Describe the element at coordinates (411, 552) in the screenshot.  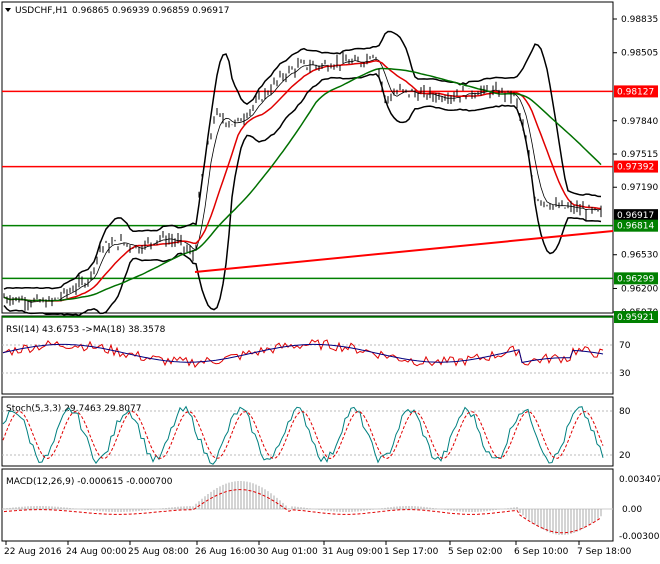
I see `time-tick-label: 1 Sep 17:00` at that location.